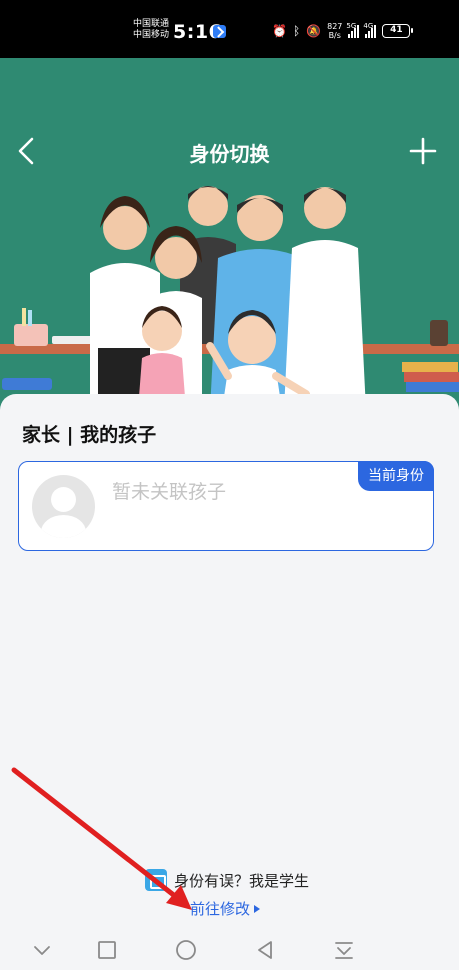 This screenshot has width=459, height=970. I want to click on signal-1-icon: 5G, so click(353, 29).